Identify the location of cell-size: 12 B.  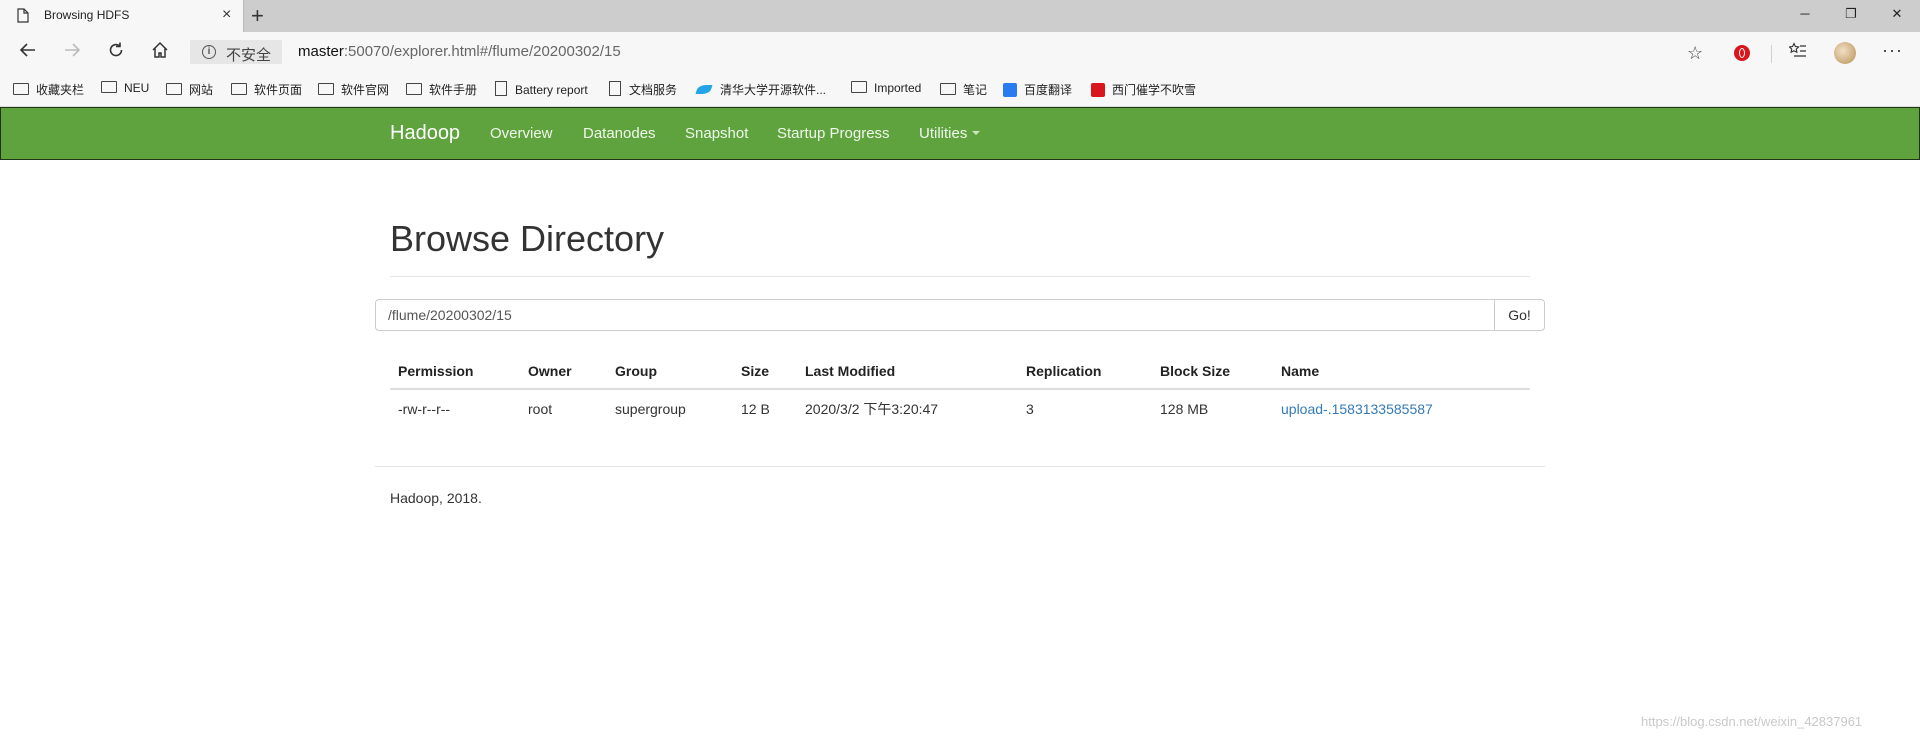
(755, 409).